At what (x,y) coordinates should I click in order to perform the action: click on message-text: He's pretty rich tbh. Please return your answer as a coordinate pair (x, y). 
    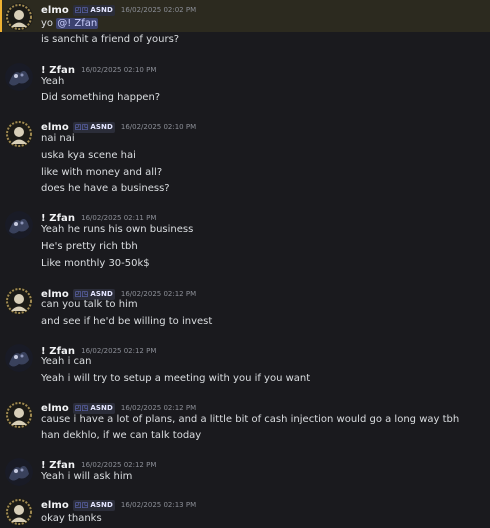
    Looking at the image, I should click on (89, 246).